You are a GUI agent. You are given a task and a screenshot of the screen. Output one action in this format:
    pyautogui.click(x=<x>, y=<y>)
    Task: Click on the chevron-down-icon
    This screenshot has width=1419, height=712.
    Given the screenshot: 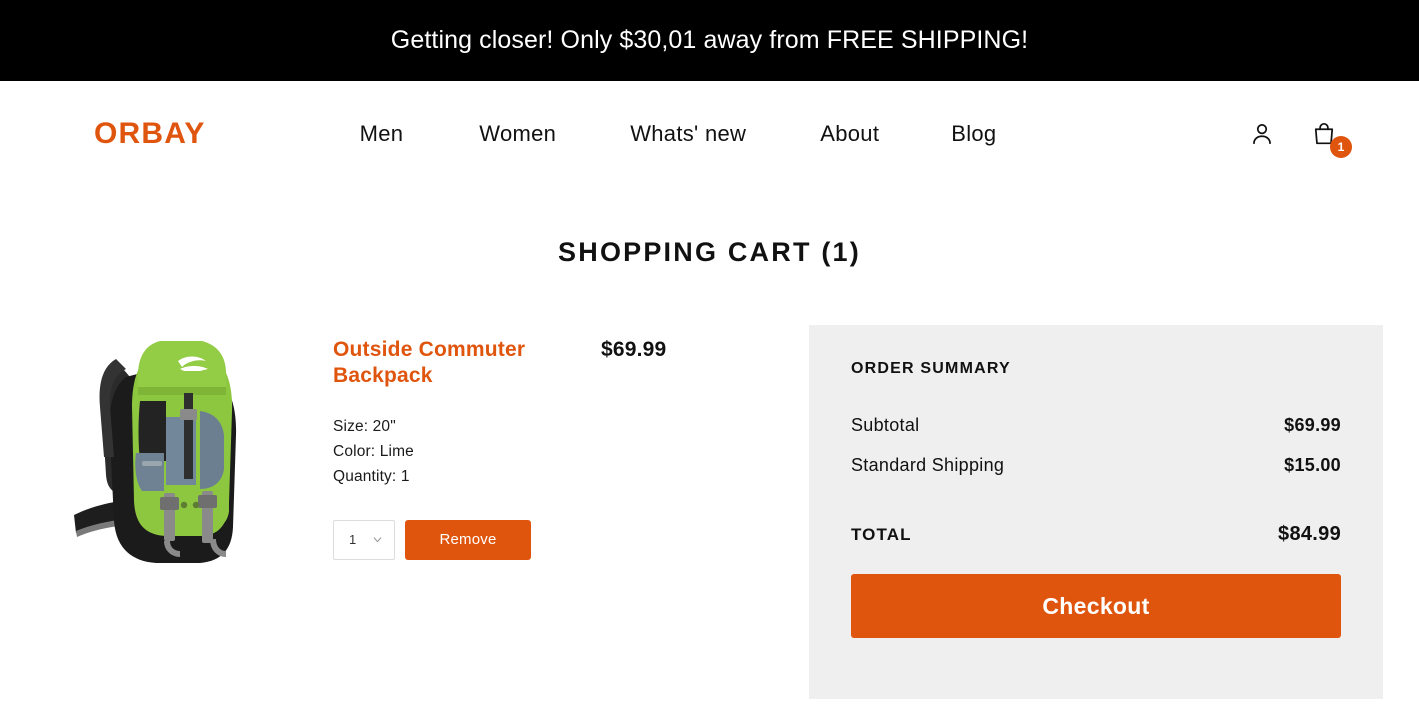 What is the action you would take?
    pyautogui.click(x=377, y=540)
    